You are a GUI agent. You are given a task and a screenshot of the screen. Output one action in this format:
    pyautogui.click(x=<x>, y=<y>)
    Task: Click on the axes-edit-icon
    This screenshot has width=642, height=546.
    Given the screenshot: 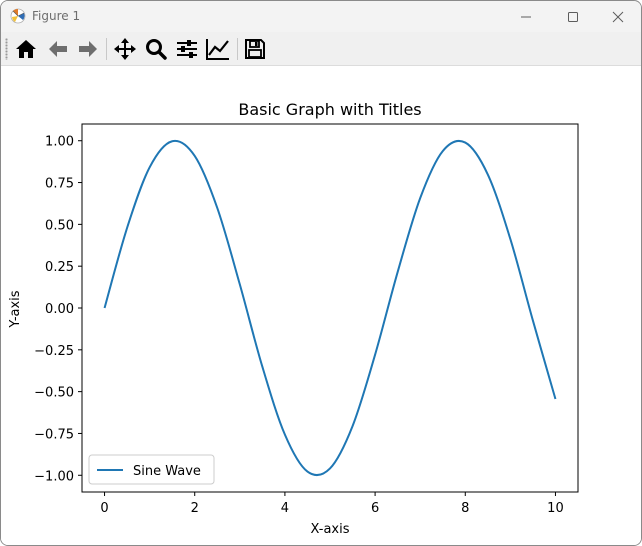 What is the action you would take?
    pyautogui.click(x=217, y=49)
    